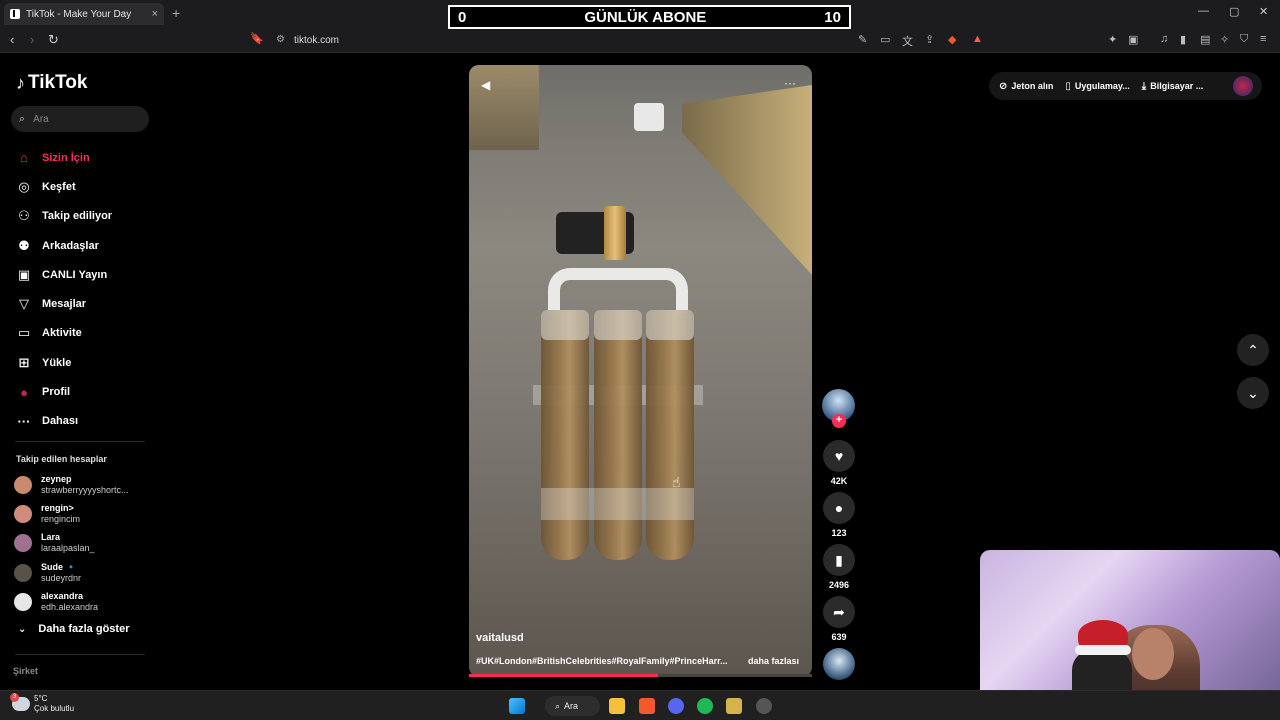 The height and width of the screenshot is (720, 1280). Describe the element at coordinates (1234, 11) in the screenshot. I see `maximize-icon: ▢` at that location.